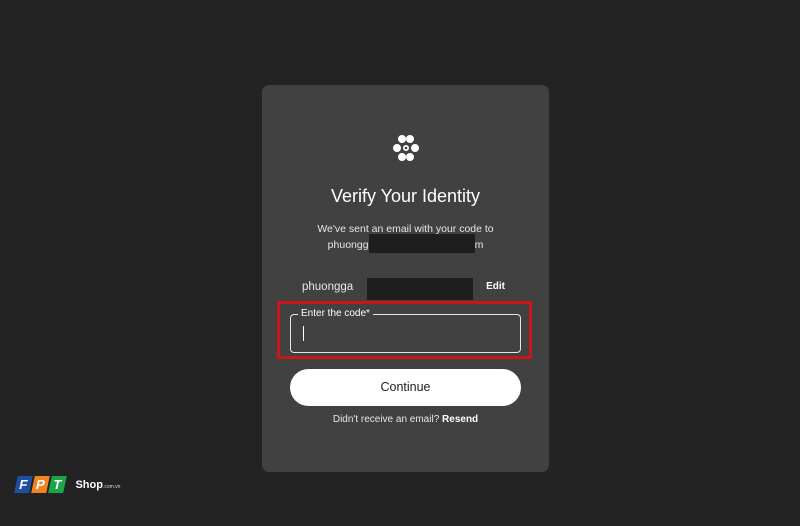  I want to click on fpt-letter-t: T, so click(57, 485).